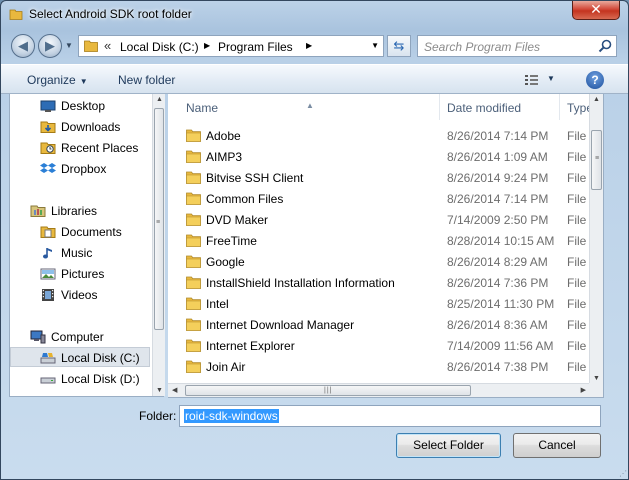 The height and width of the screenshot is (480, 629). I want to click on nav-item-libraries: Libraries, so click(80, 211).